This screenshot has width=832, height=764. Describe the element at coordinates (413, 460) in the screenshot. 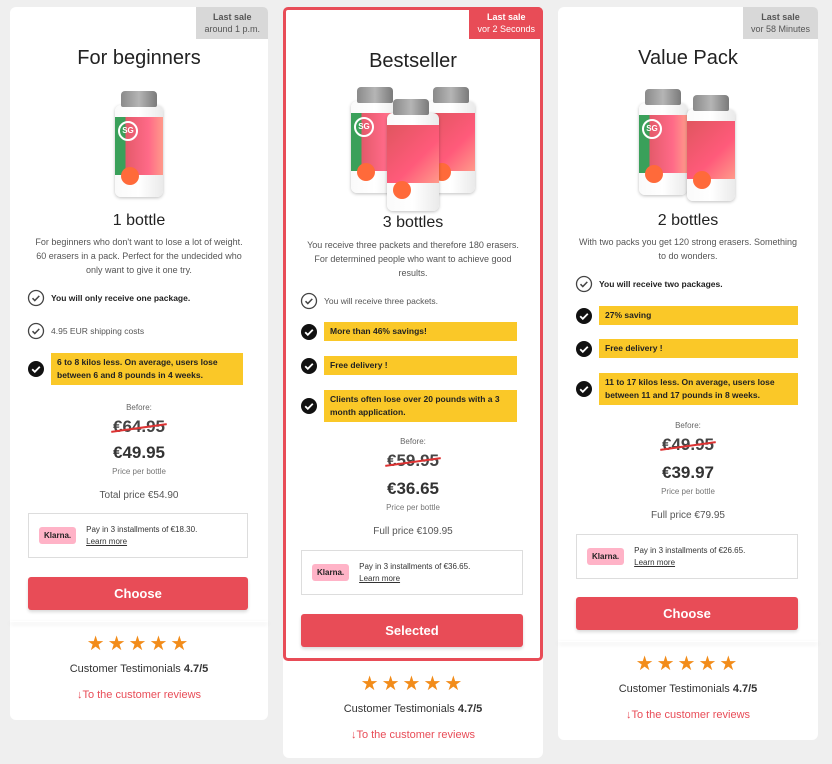

I see `old-price: €59.95` at that location.